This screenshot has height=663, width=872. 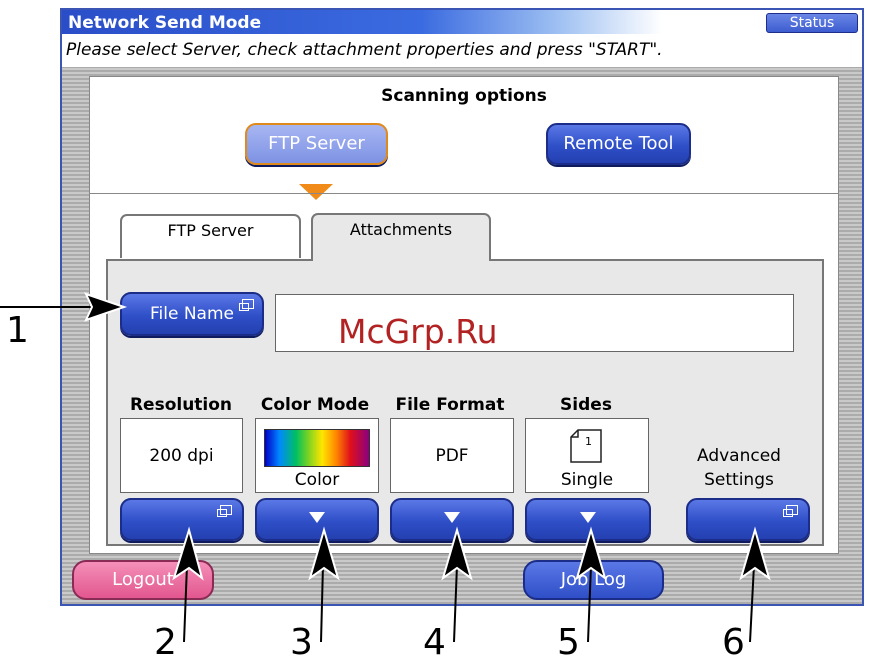 What do you see at coordinates (301, 642) in the screenshot?
I see `callout-3: 3` at bounding box center [301, 642].